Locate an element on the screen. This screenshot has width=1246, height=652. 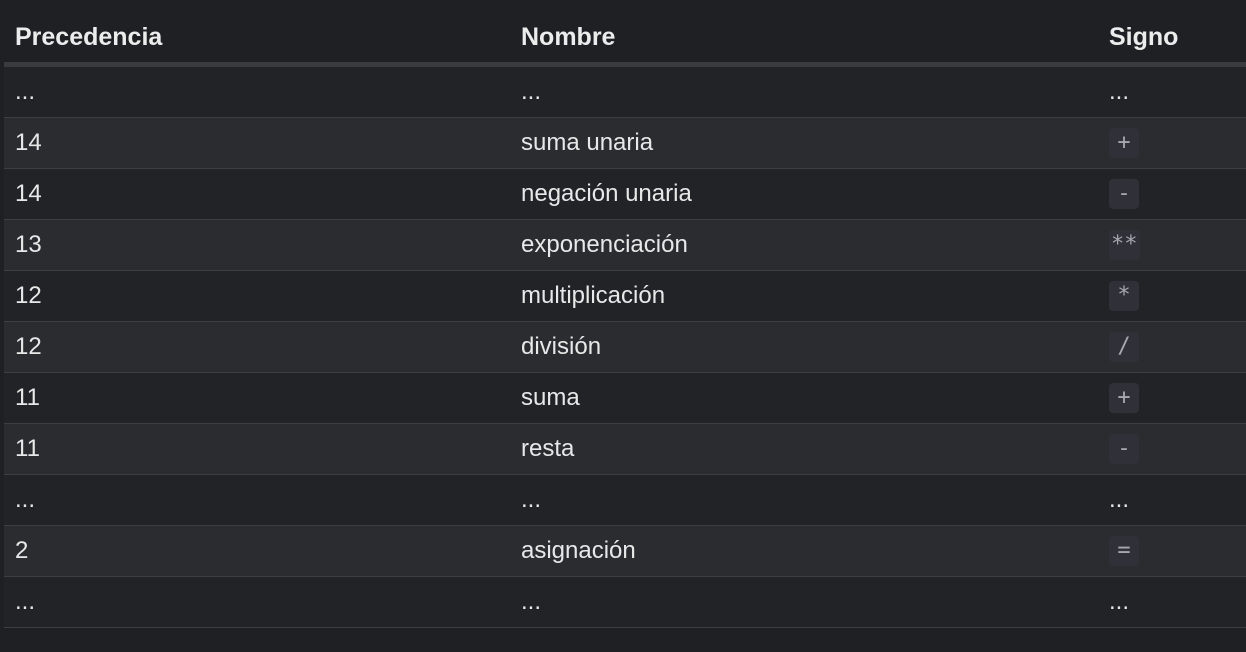
table-header: Precedencia Nombre Signo is located at coordinates (625, 39).